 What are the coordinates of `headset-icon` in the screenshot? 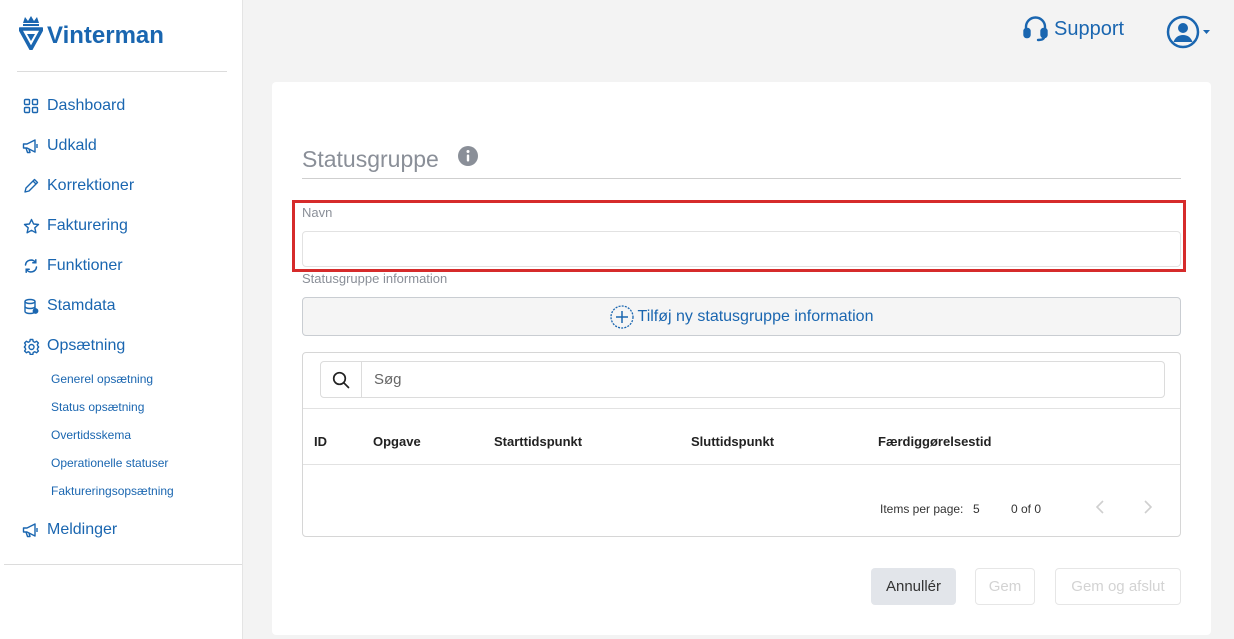 It's located at (1035, 29).